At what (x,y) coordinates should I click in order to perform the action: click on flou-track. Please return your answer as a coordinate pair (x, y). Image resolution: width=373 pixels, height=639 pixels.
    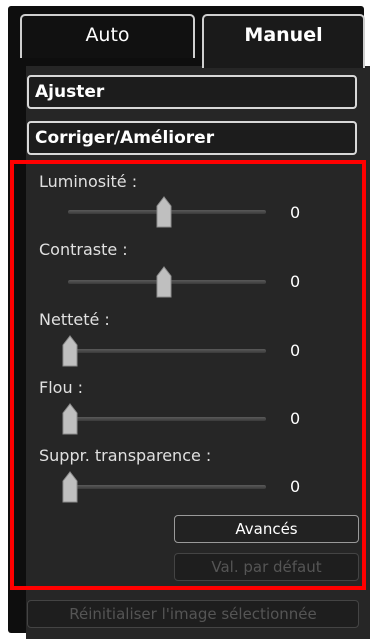
    Looking at the image, I should click on (167, 419).